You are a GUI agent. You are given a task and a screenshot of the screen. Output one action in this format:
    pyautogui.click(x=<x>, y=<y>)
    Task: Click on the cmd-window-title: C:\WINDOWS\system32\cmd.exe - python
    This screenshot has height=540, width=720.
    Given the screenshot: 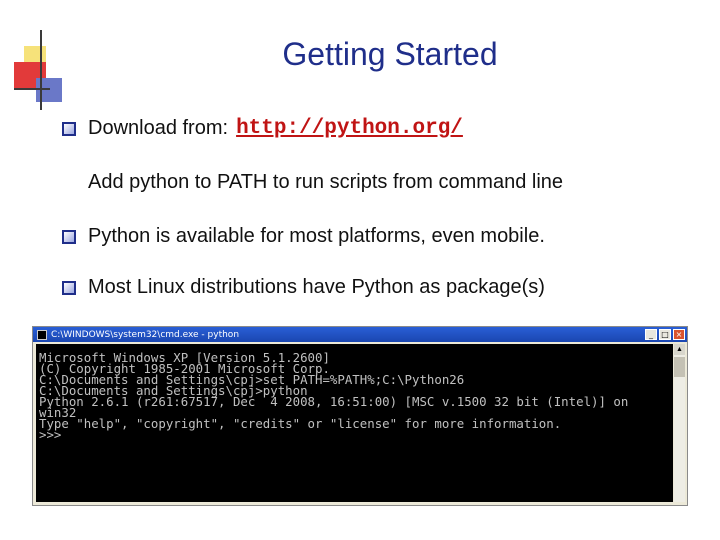 What is the action you would take?
    pyautogui.click(x=145, y=334)
    